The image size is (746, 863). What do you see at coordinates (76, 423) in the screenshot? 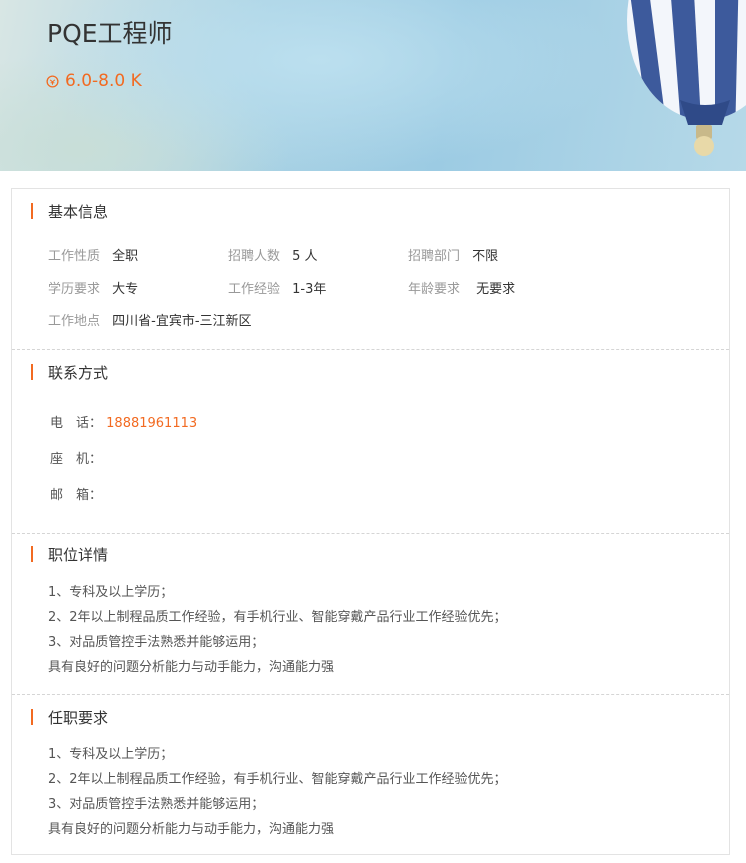
I see `phone-label: 电 话：` at bounding box center [76, 423].